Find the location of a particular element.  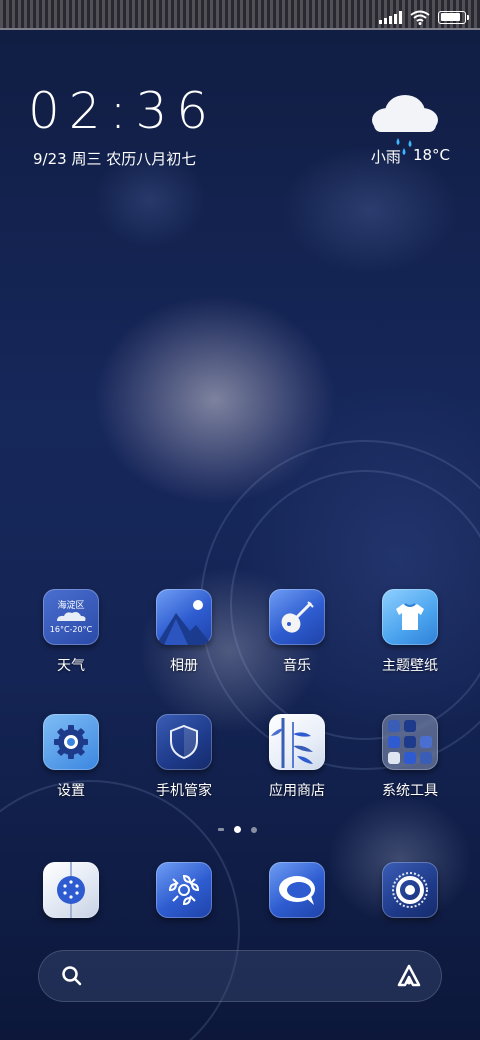

page-indicator is located at coordinates (237, 829).